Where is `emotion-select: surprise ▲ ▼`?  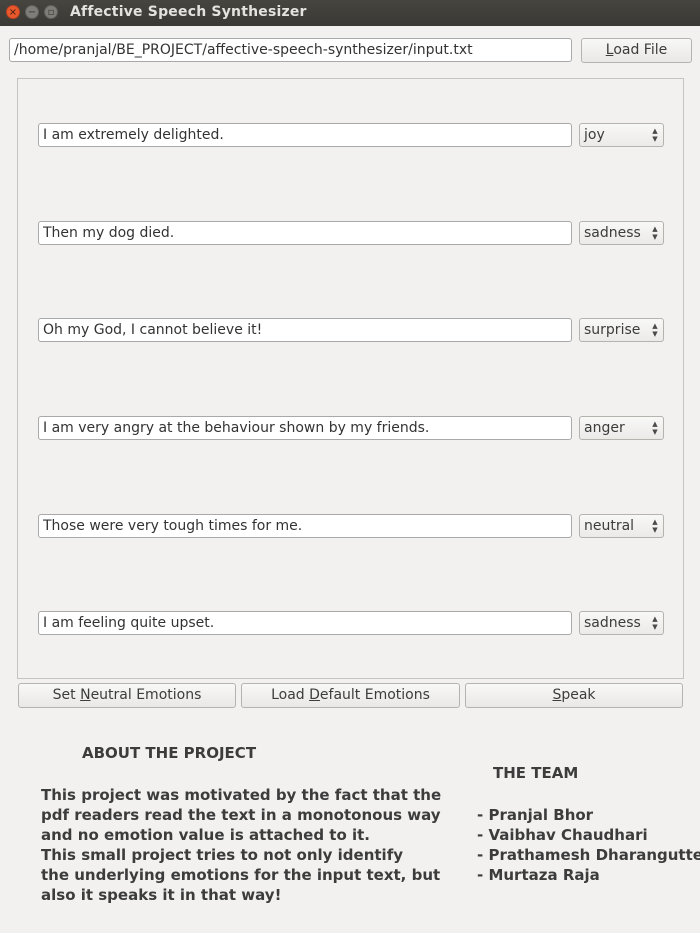
emotion-select: surprise ▲ ▼ is located at coordinates (621, 330).